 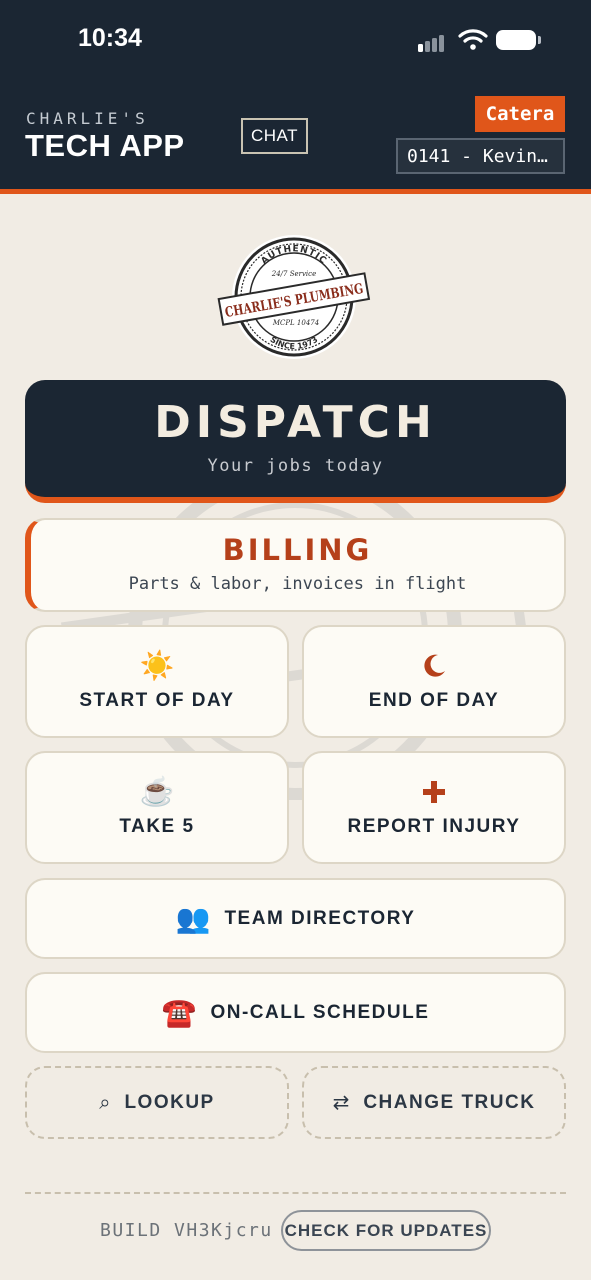 What do you see at coordinates (434, 666) in the screenshot?
I see `moon-icon` at bounding box center [434, 666].